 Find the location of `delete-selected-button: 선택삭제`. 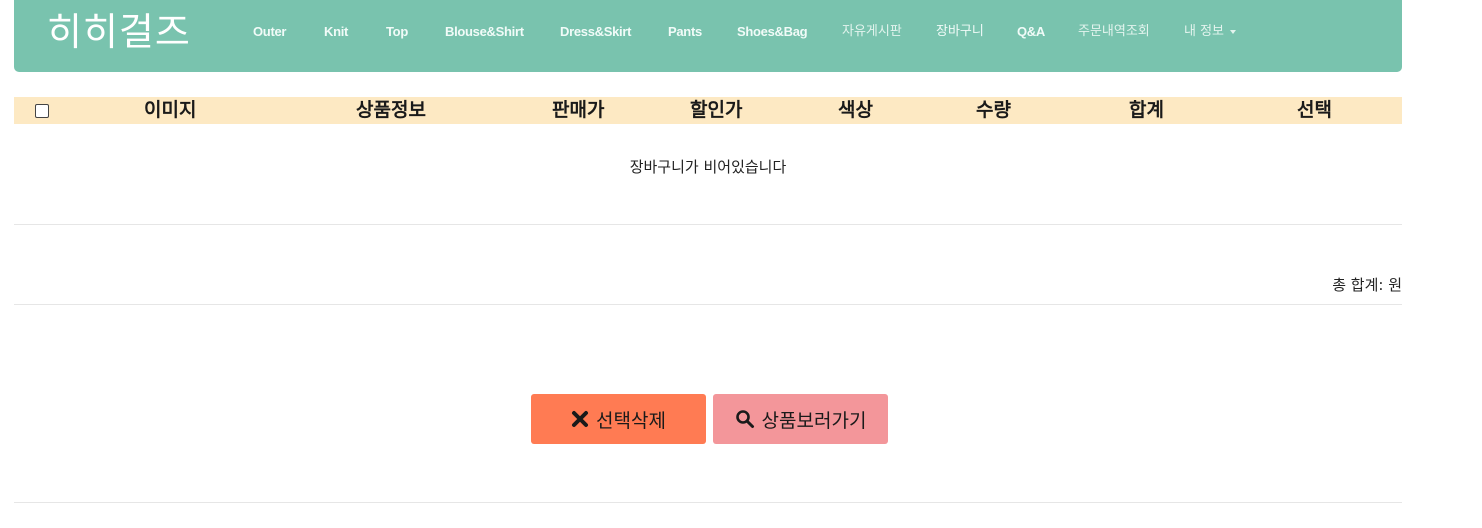

delete-selected-button: 선택삭제 is located at coordinates (618, 419).